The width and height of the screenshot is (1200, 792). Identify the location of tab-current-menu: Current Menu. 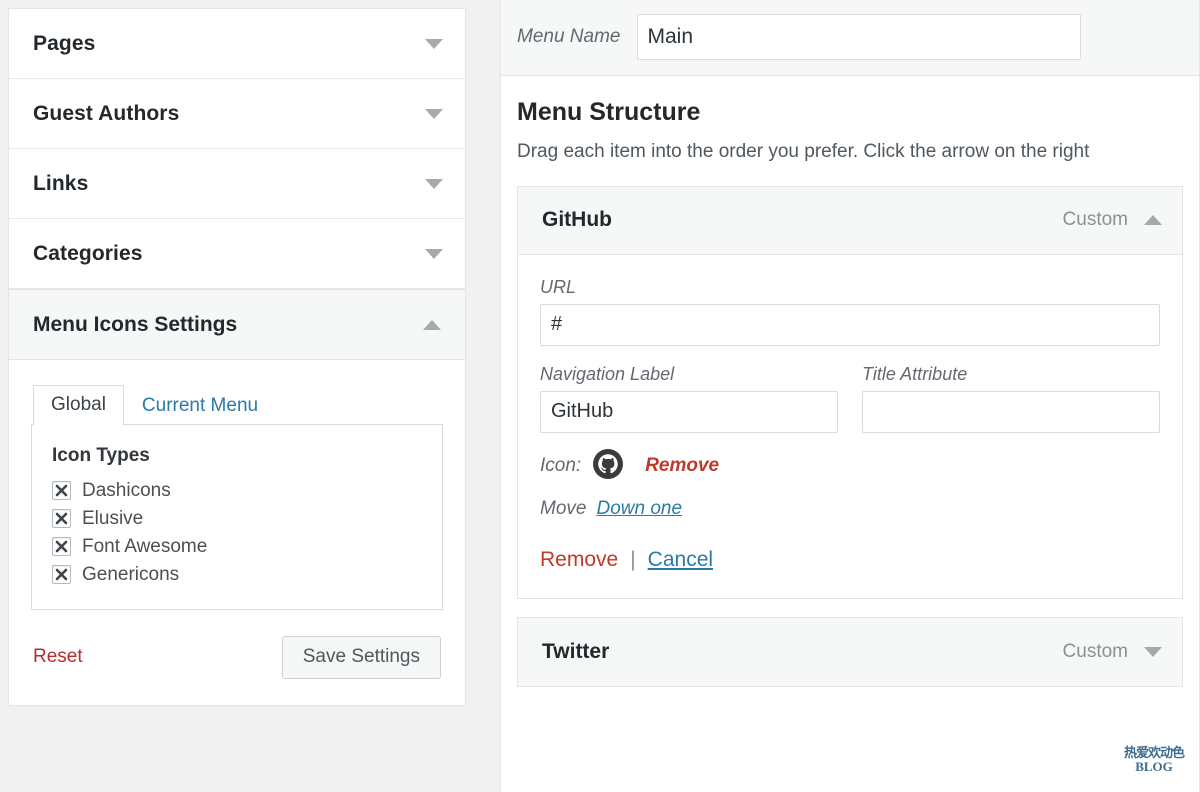
(200, 406).